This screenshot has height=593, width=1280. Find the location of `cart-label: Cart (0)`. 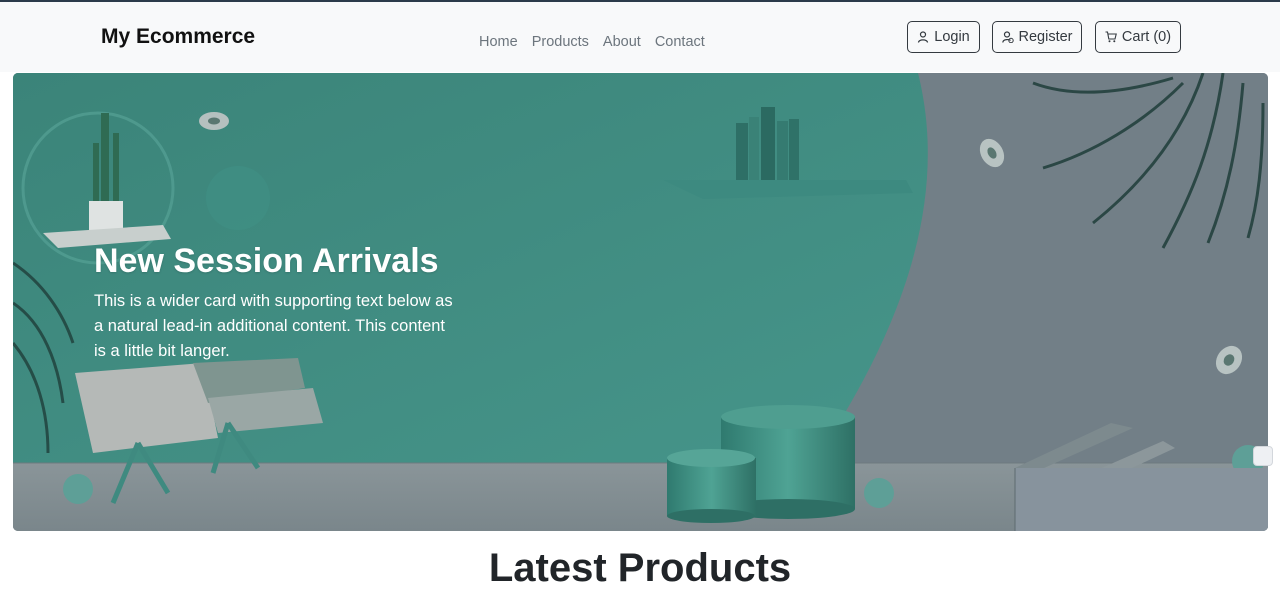

cart-label: Cart (0) is located at coordinates (1146, 37).